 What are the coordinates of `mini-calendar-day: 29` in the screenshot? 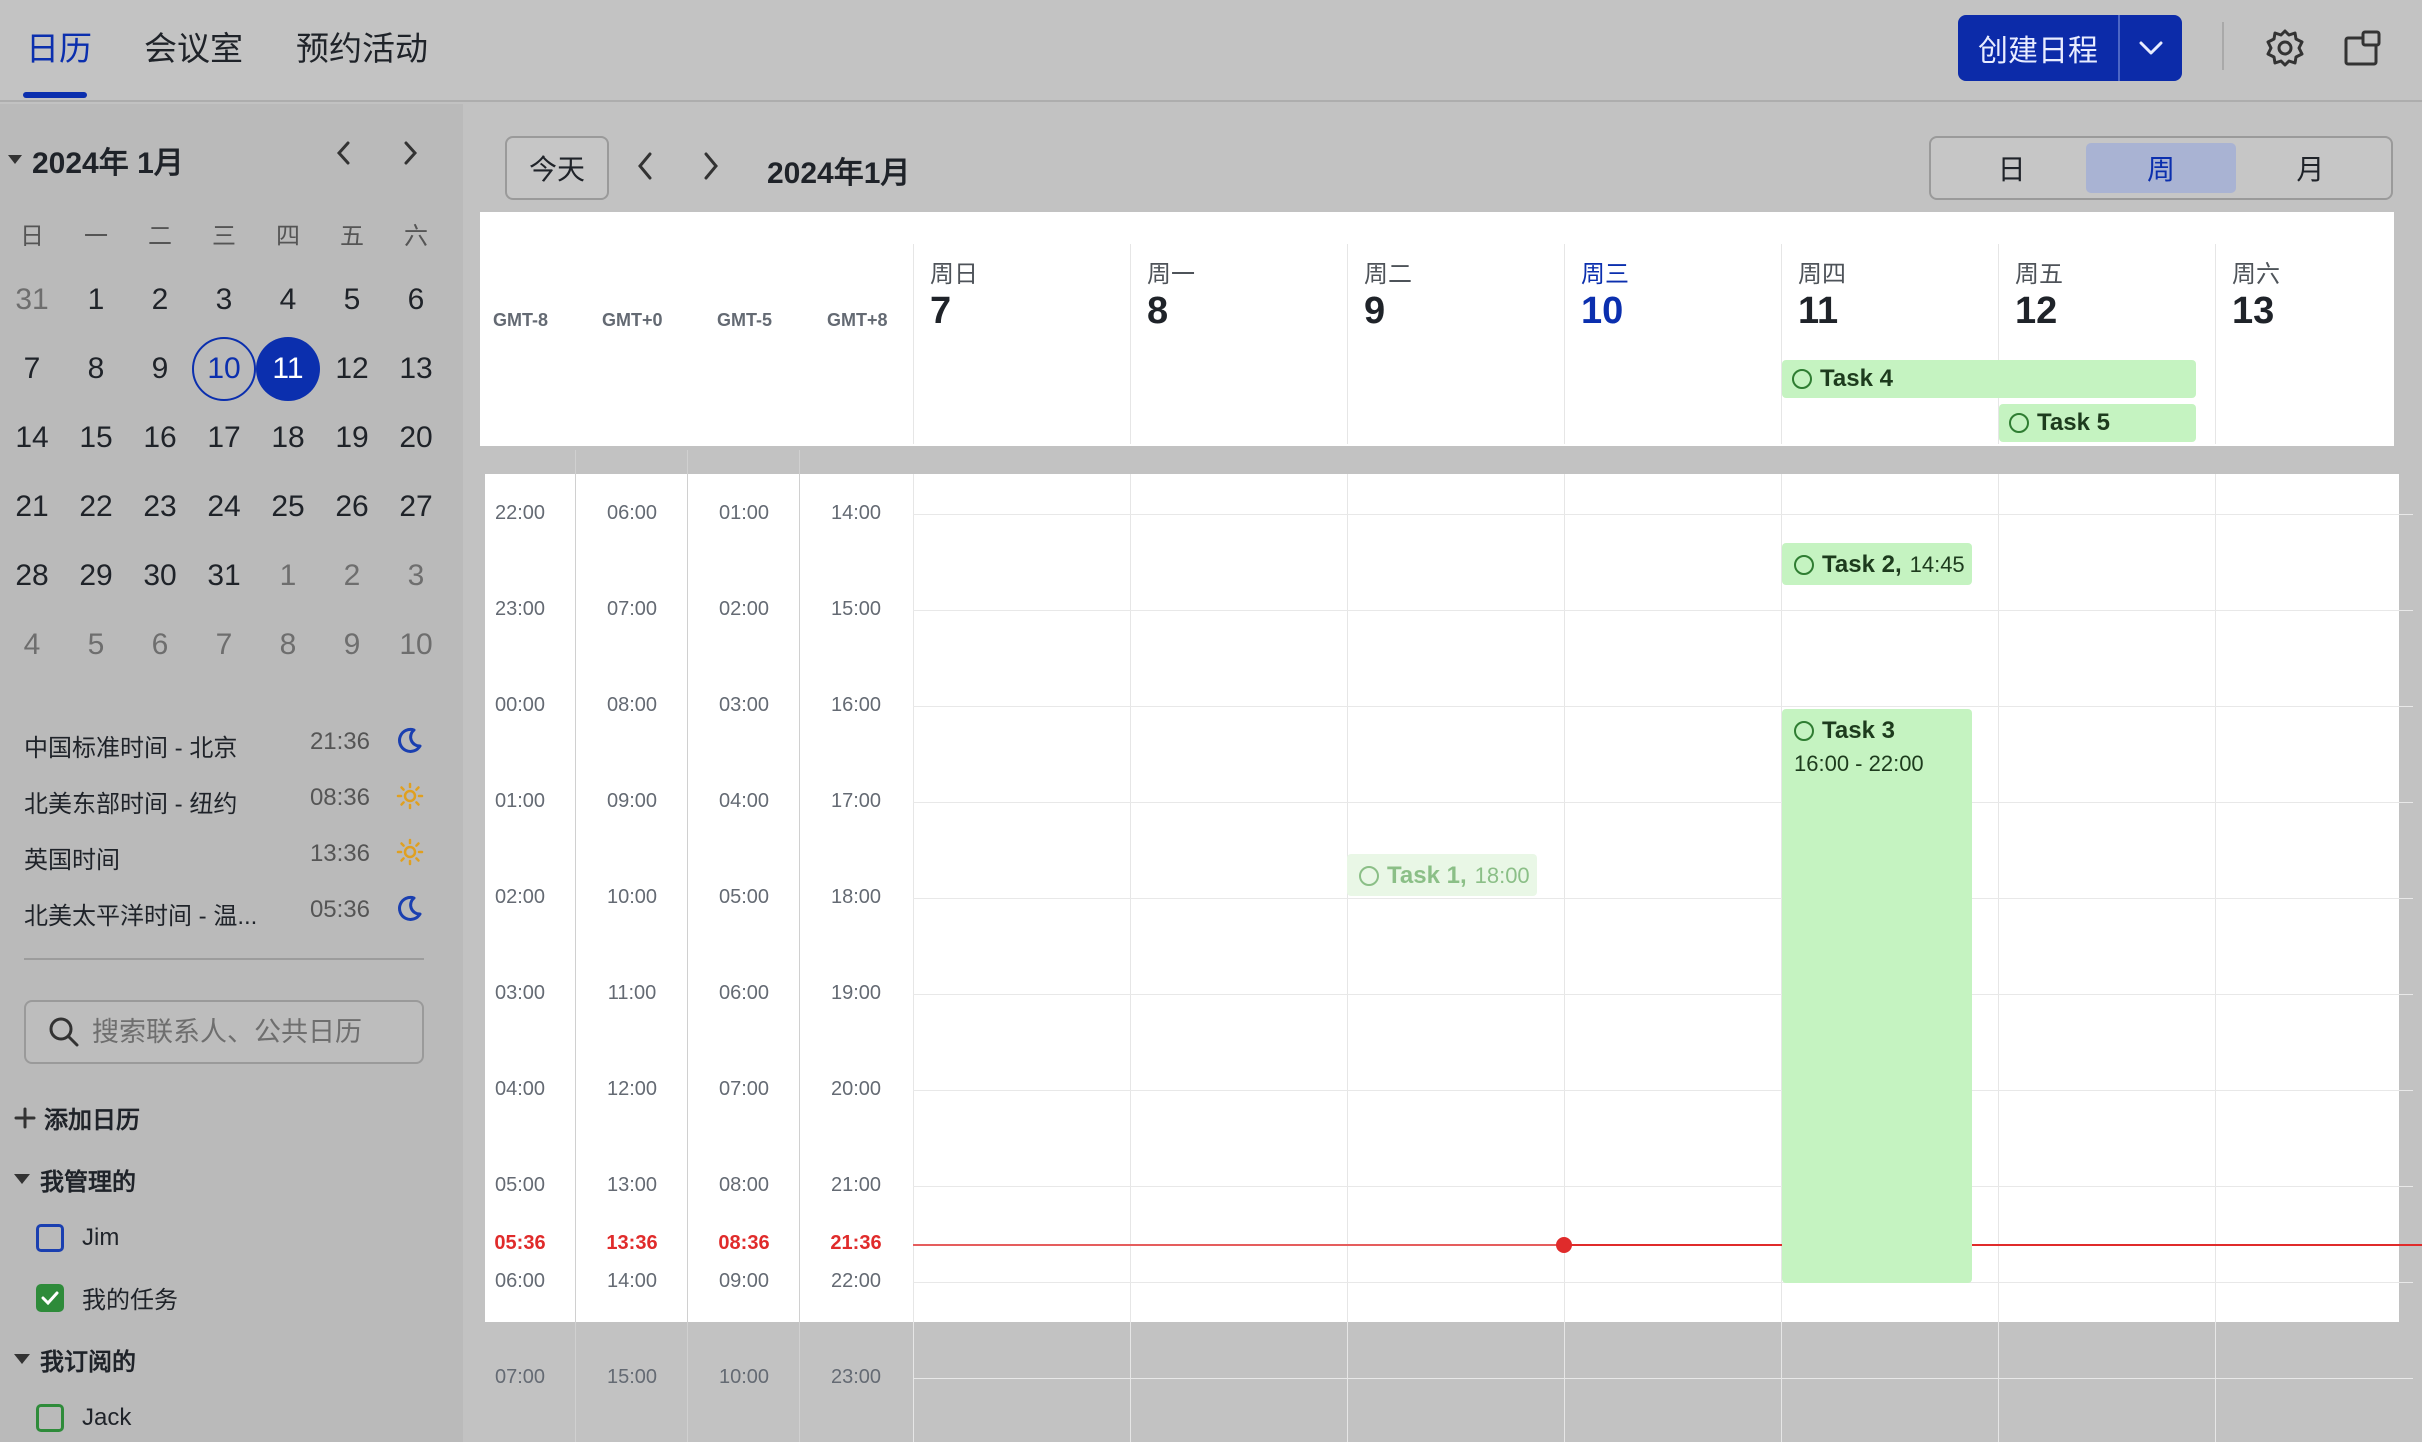 It's located at (96, 576).